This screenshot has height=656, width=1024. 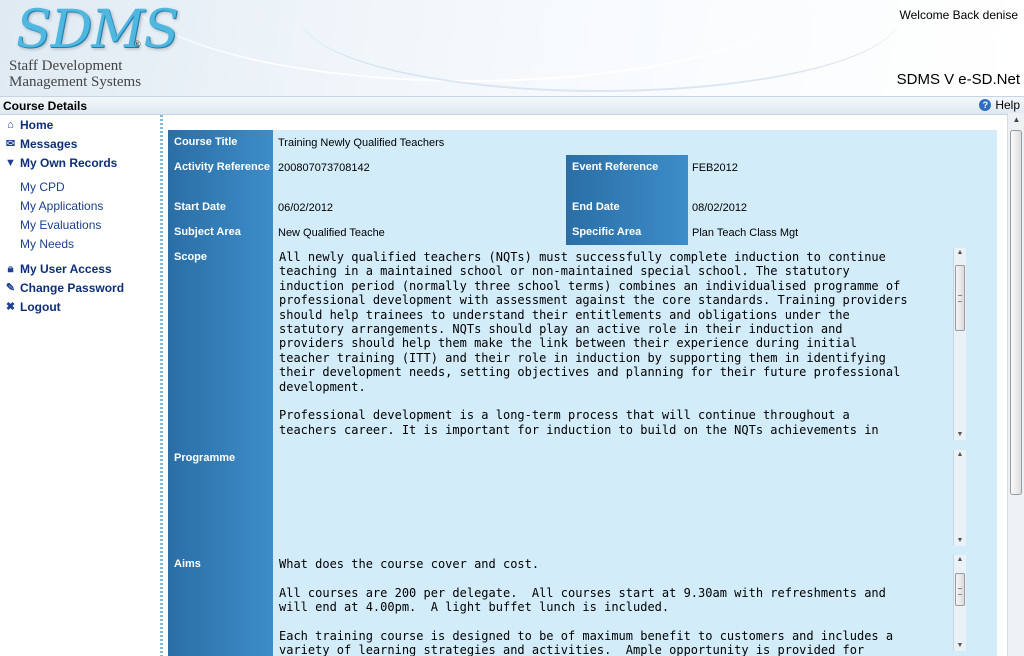 What do you see at coordinates (47, 244) in the screenshot?
I see `sidebar-item-my-needs: My Needs` at bounding box center [47, 244].